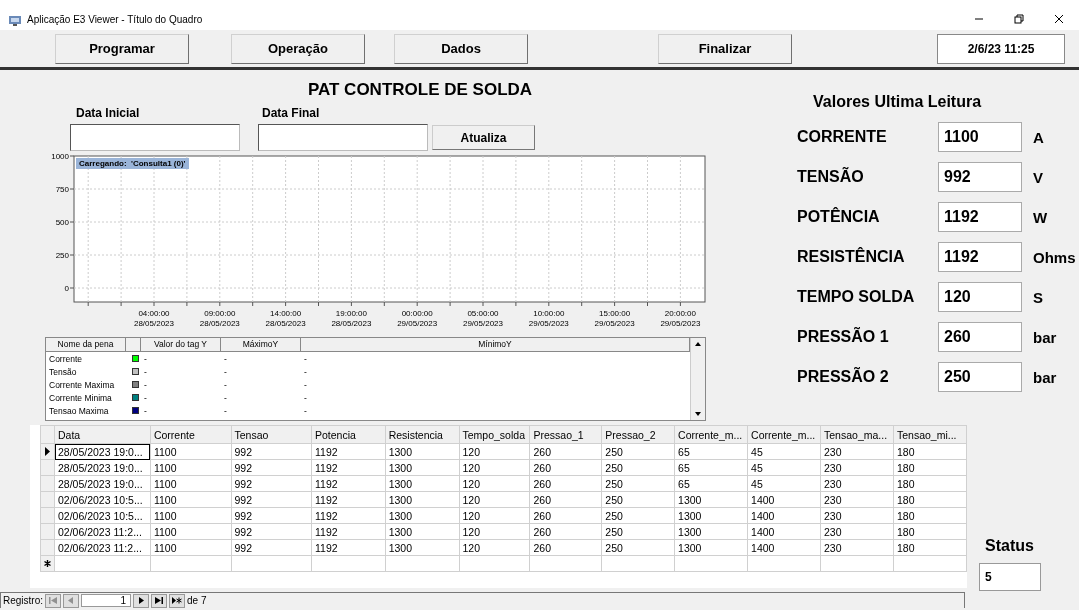 The image size is (1079, 610). Describe the element at coordinates (980, 137) in the screenshot. I see `reading-value: 1100` at that location.